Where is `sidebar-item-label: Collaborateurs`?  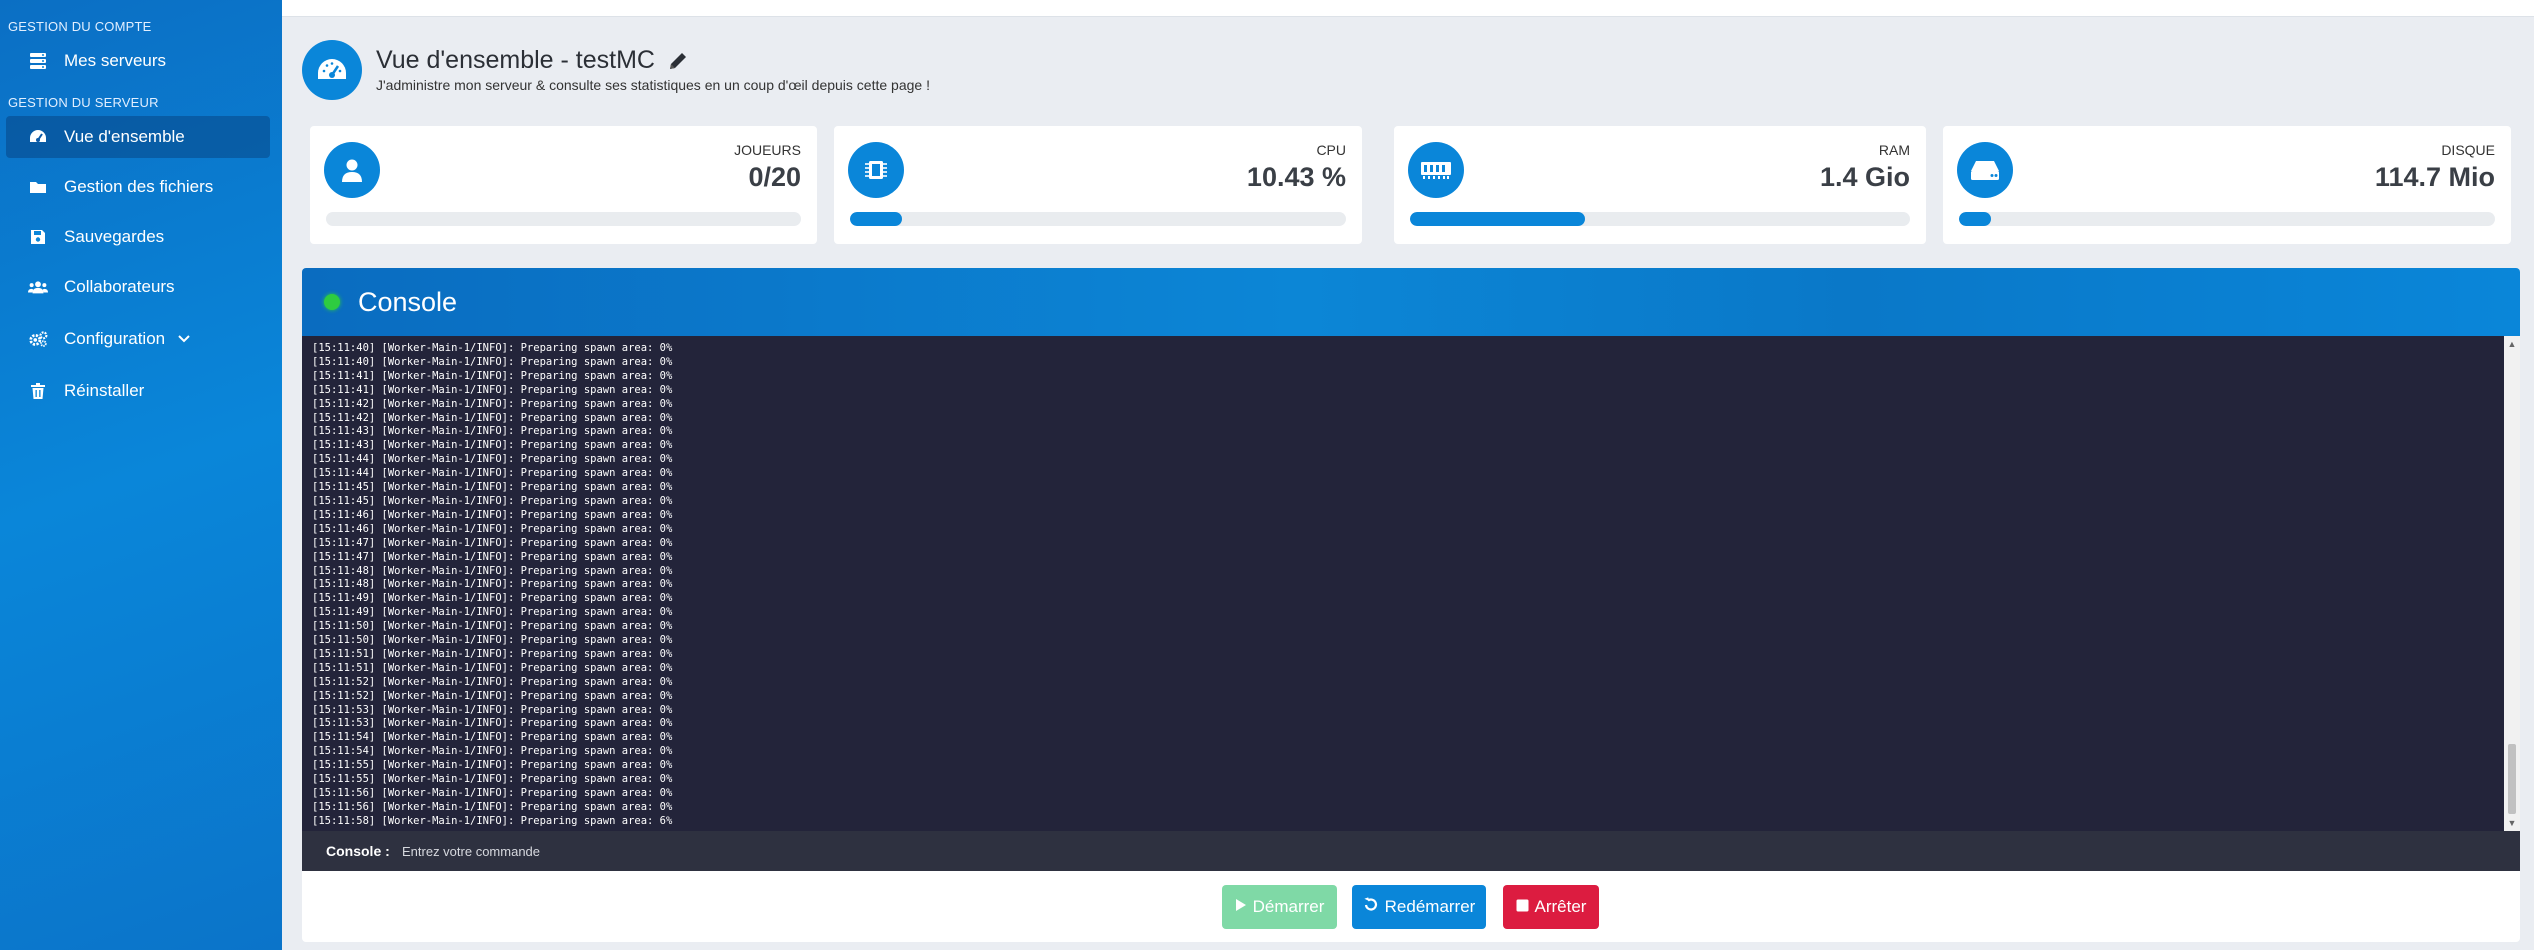 sidebar-item-label: Collaborateurs is located at coordinates (119, 286).